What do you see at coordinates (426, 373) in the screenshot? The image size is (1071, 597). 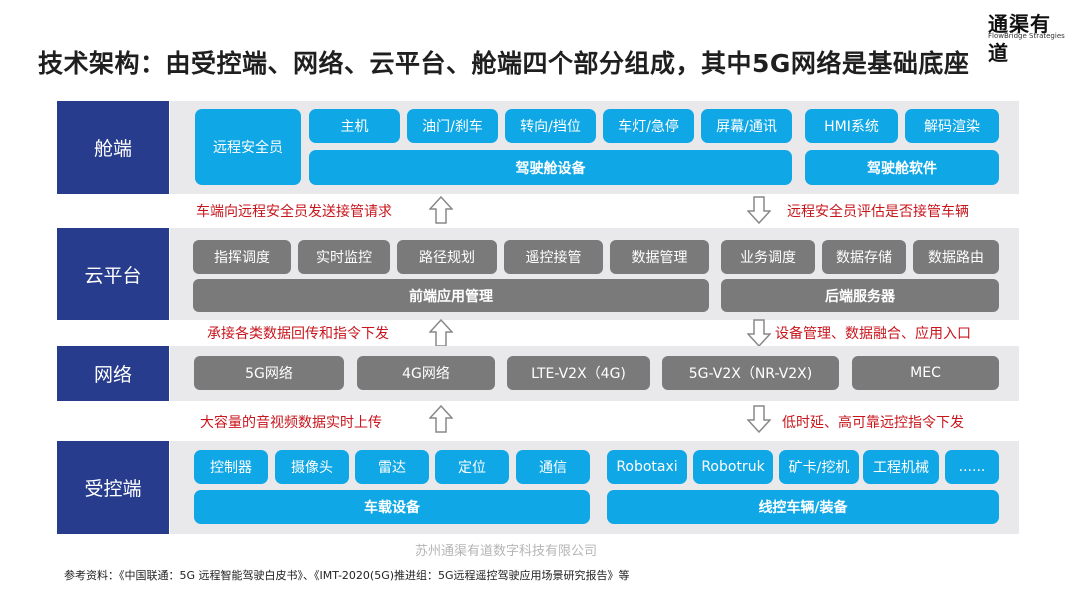 I see `network-4g: 4G网络` at bounding box center [426, 373].